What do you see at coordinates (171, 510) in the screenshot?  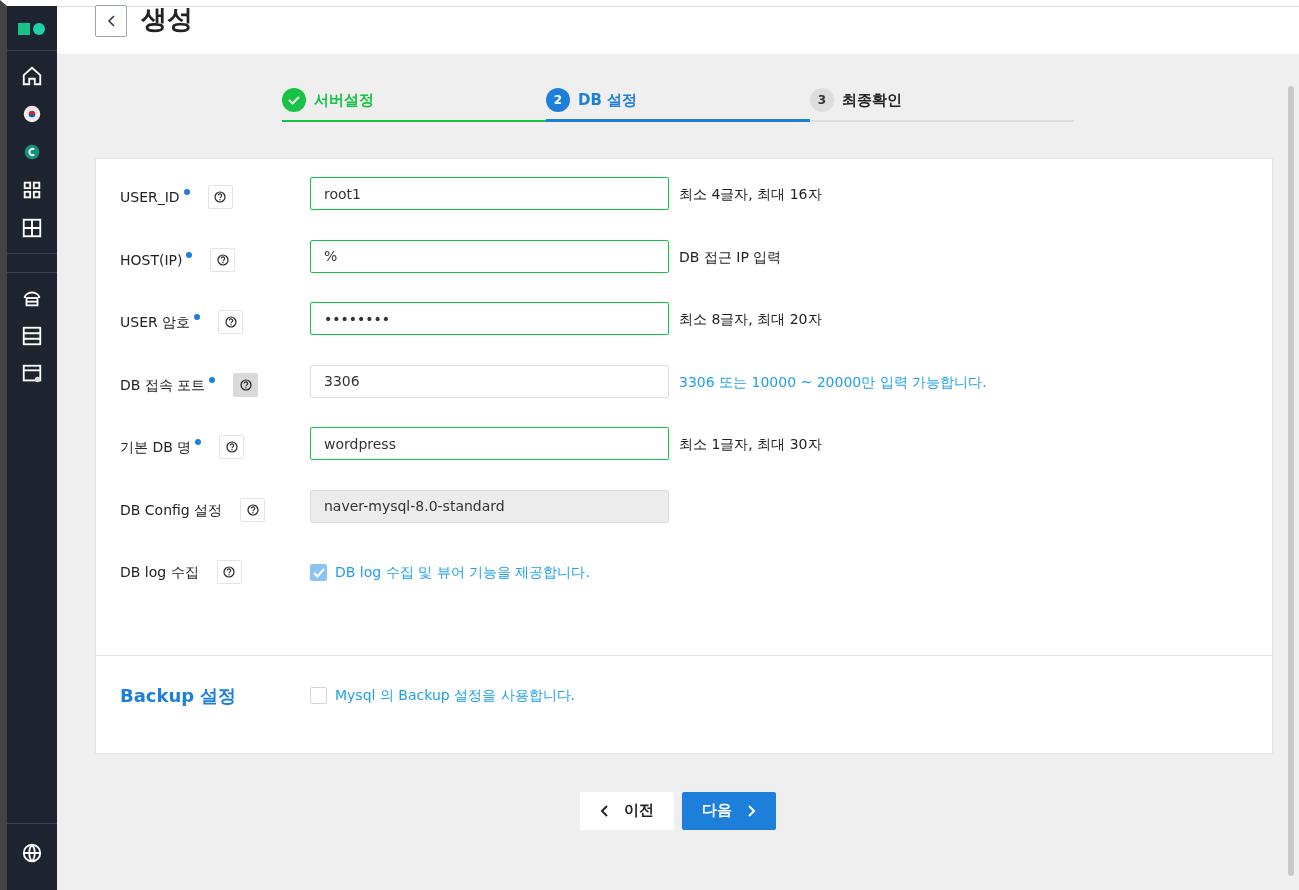 I see `field-label: DB Config 설정` at bounding box center [171, 510].